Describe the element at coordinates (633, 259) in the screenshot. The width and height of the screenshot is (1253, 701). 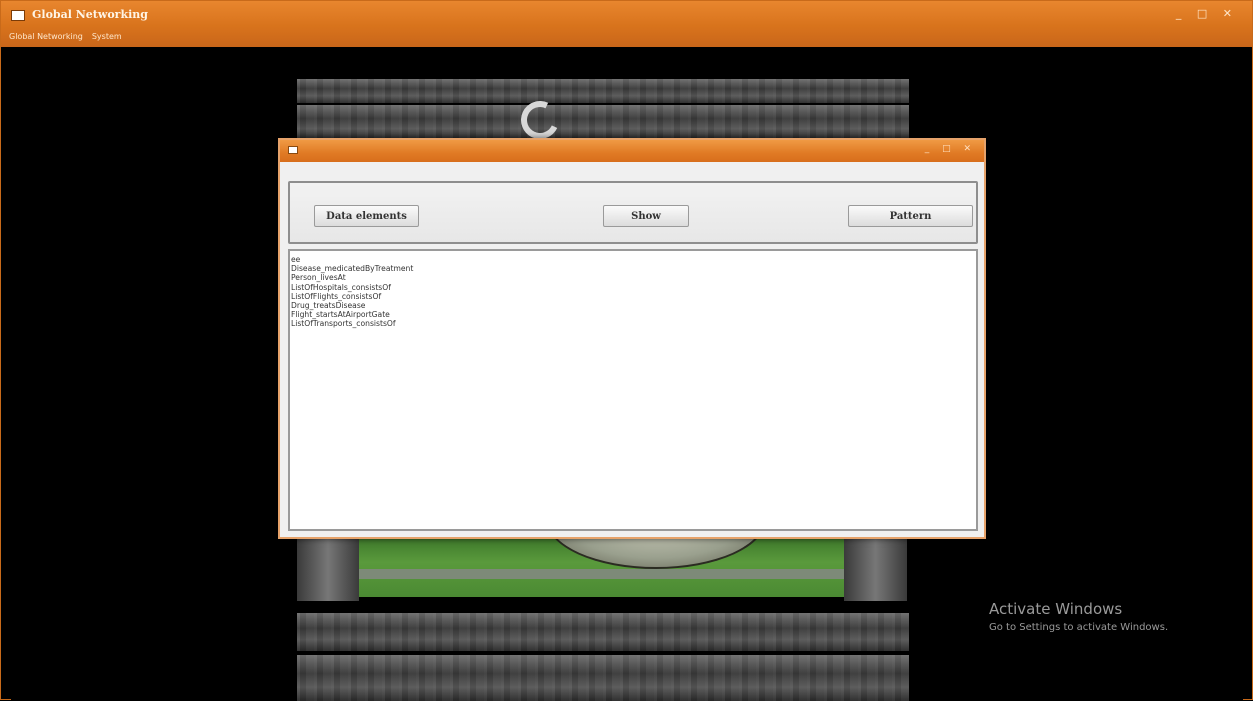
I see `list-item: ee` at that location.